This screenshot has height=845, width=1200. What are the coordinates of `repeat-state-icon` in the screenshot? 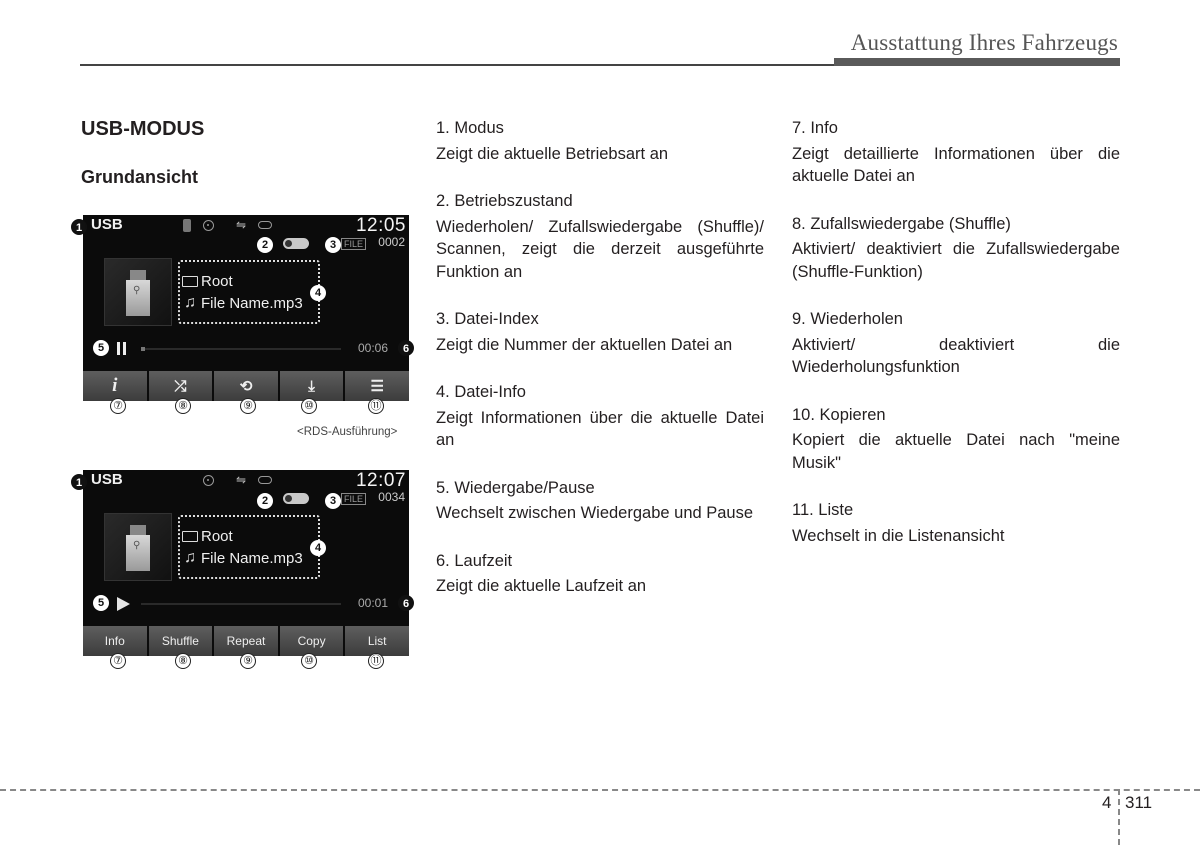 It's located at (296, 243).